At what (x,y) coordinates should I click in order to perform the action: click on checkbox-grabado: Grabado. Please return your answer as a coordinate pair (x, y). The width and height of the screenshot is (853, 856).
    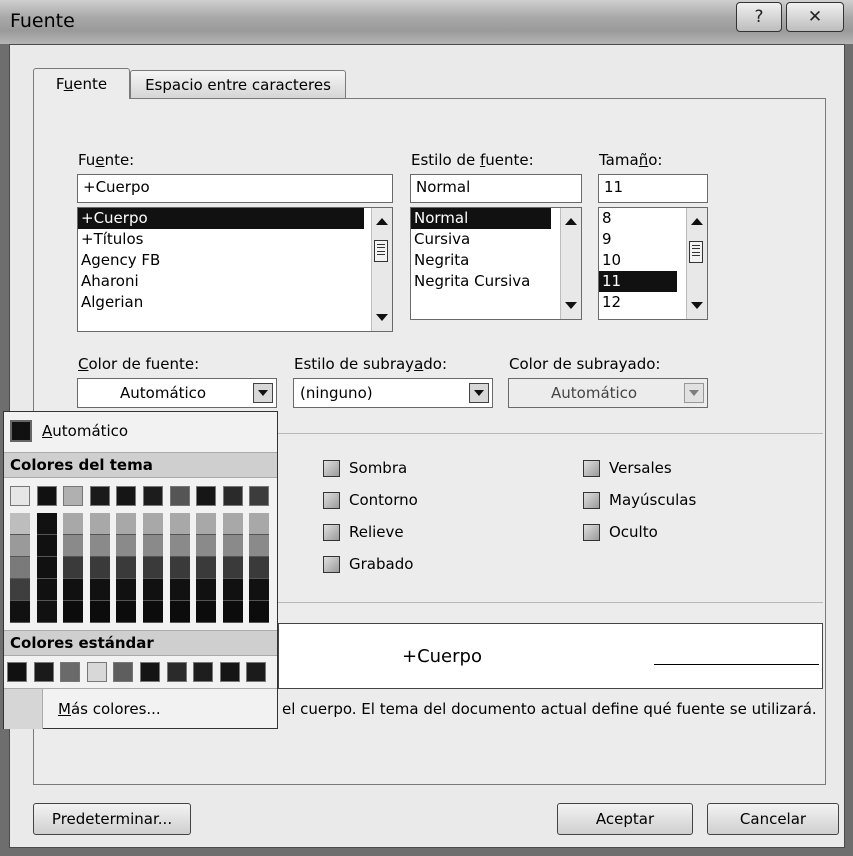
    Looking at the image, I should click on (370, 564).